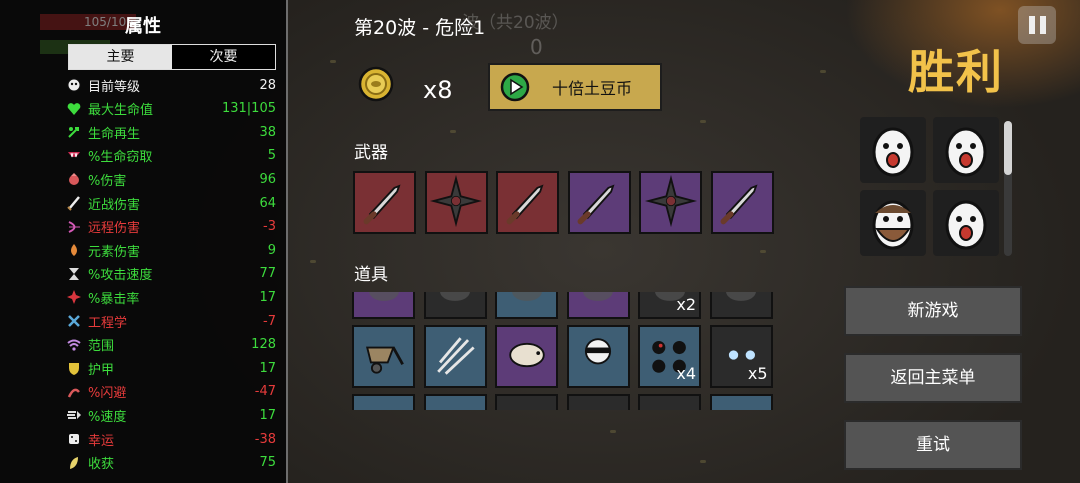 This screenshot has width=1080, height=483. What do you see at coordinates (143, 26) in the screenshot?
I see `stats-title: 属性` at bounding box center [143, 26].